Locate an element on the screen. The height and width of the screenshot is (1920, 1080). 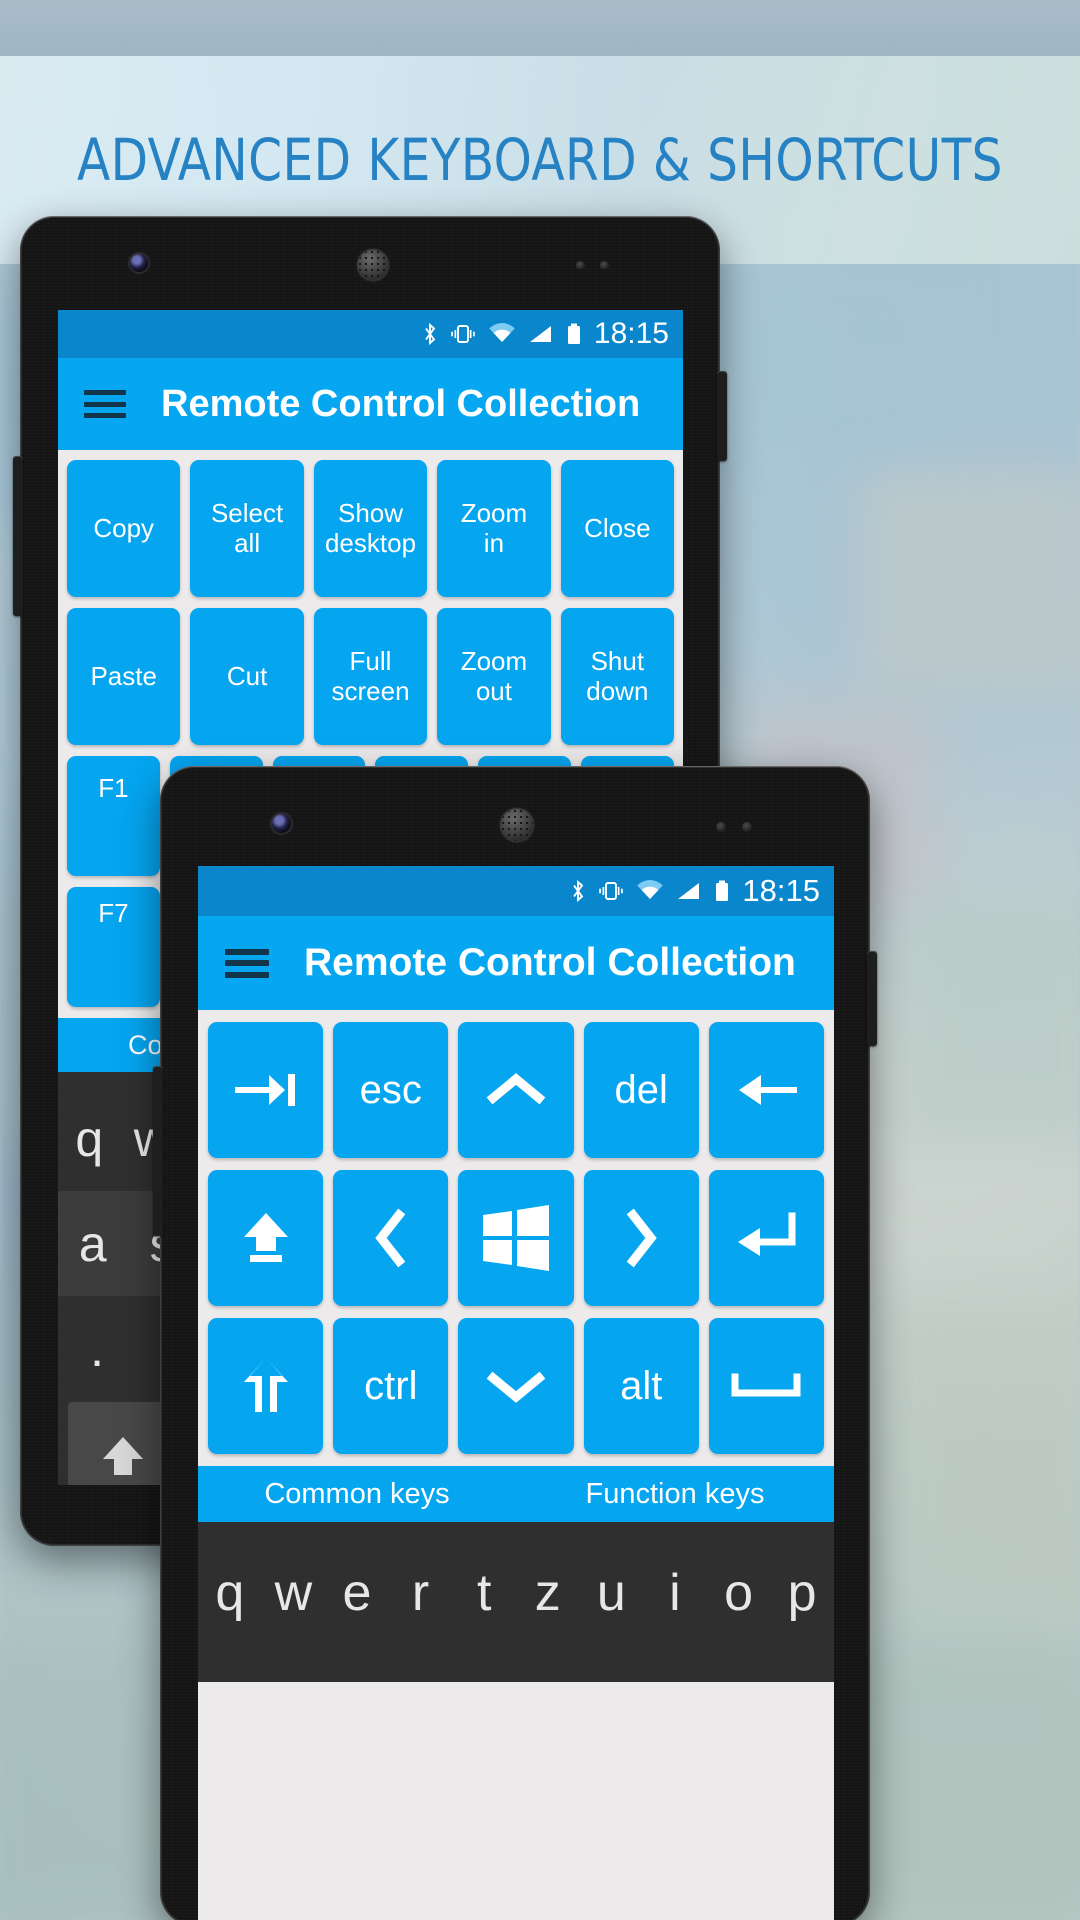
bluetooth-icon is located at coordinates (430, 334).